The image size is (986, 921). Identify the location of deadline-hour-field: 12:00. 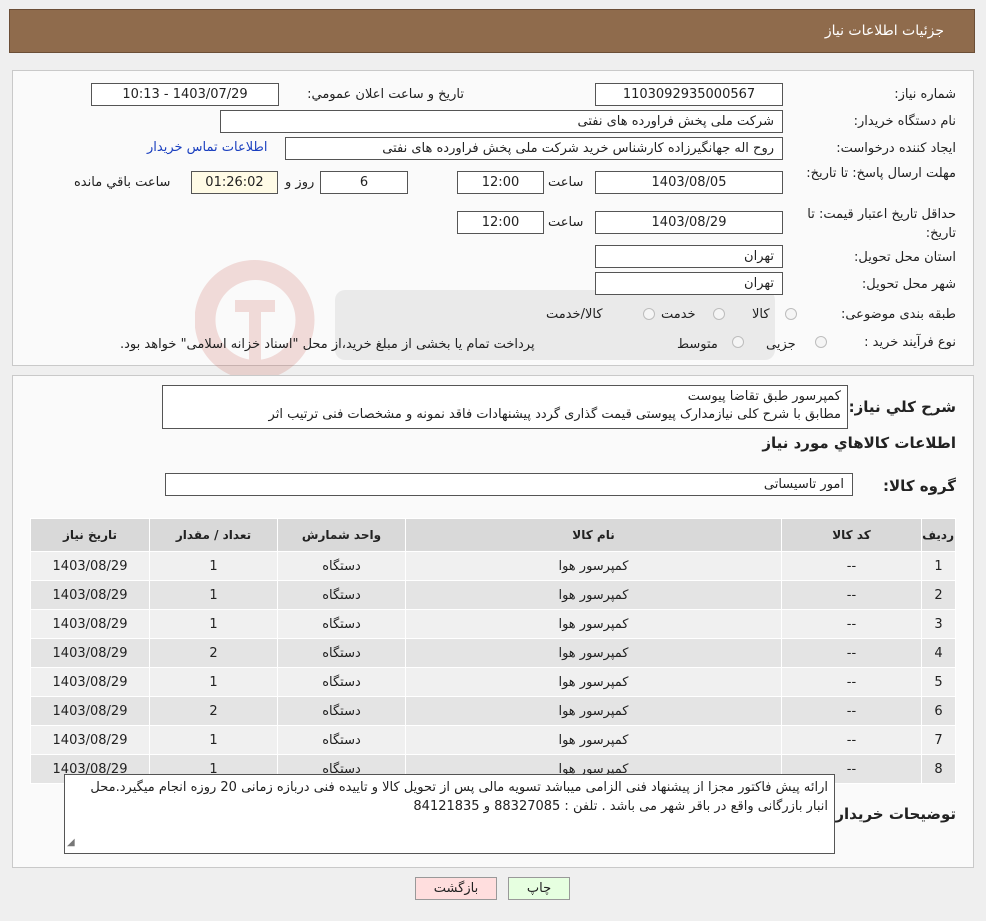
(500, 182).